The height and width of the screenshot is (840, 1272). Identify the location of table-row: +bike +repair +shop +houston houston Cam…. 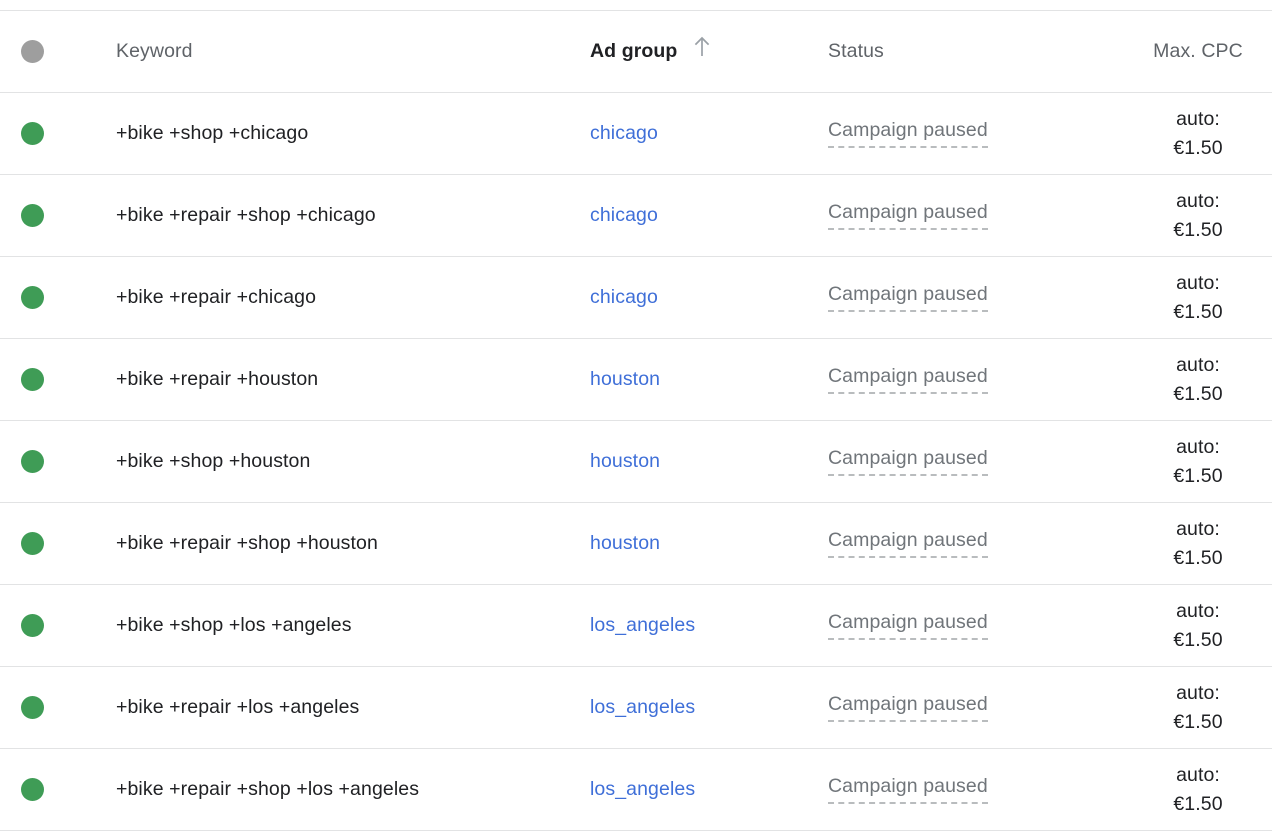
(636, 544).